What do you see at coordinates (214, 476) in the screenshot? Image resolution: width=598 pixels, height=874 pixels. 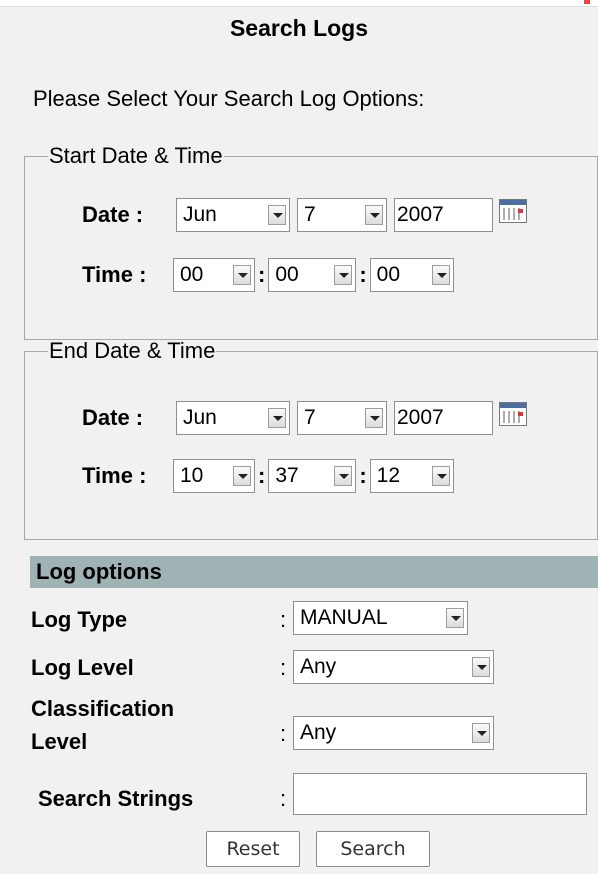 I see `end-hour-select: 10` at bounding box center [214, 476].